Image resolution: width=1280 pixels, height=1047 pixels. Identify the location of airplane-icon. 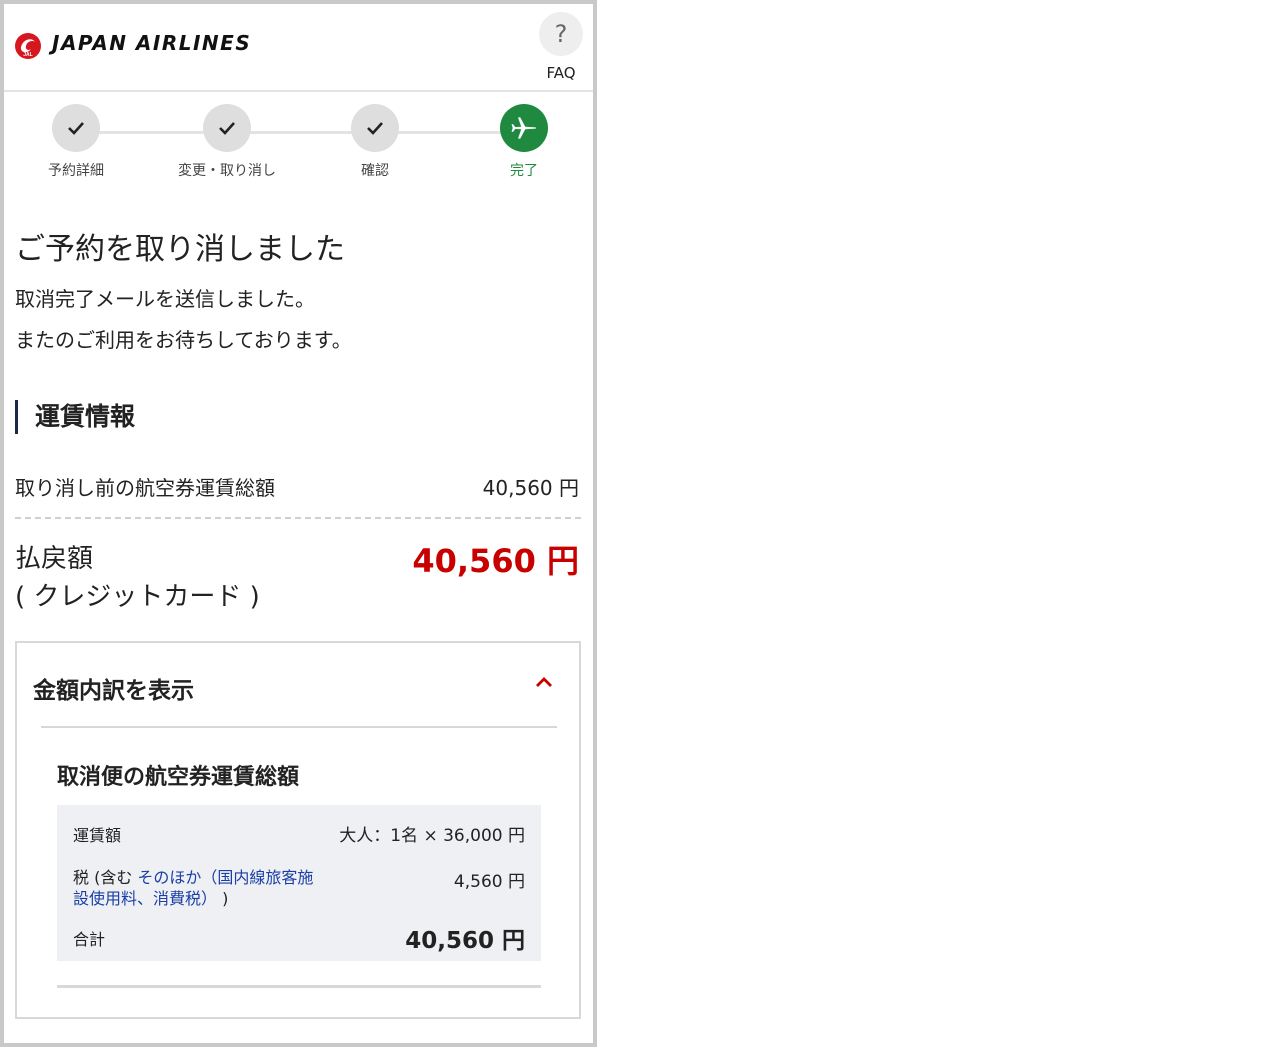
(524, 128).